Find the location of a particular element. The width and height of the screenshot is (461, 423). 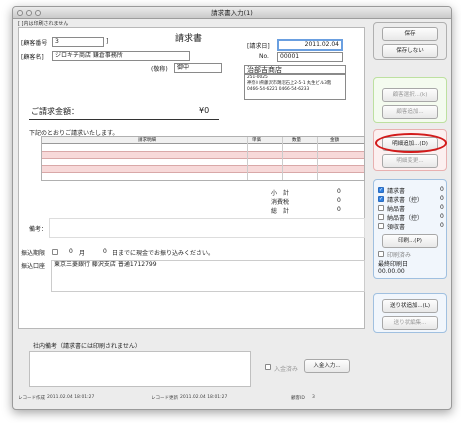

client-no-bracket: ] is located at coordinates (107, 41).